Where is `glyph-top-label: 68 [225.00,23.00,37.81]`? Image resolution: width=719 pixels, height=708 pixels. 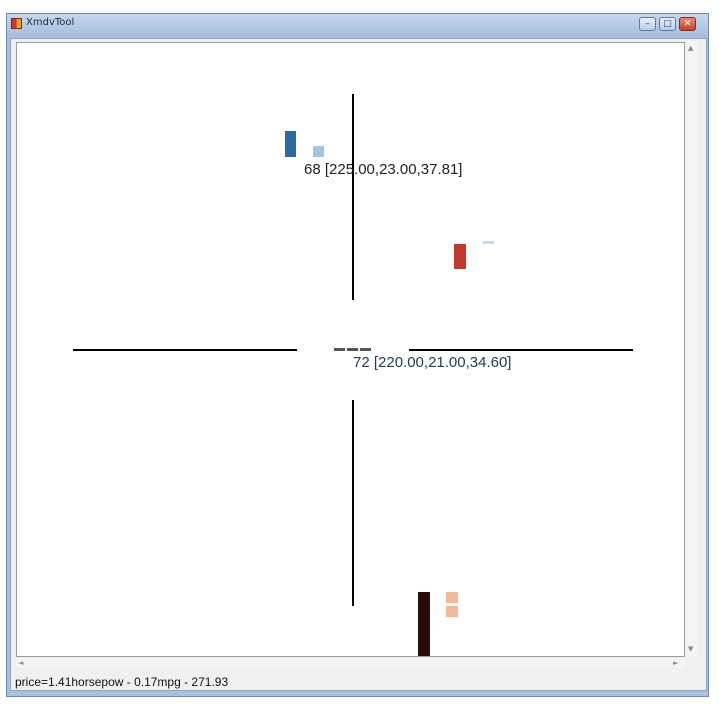 glyph-top-label: 68 [225.00,23.00,37.81] is located at coordinates (383, 169).